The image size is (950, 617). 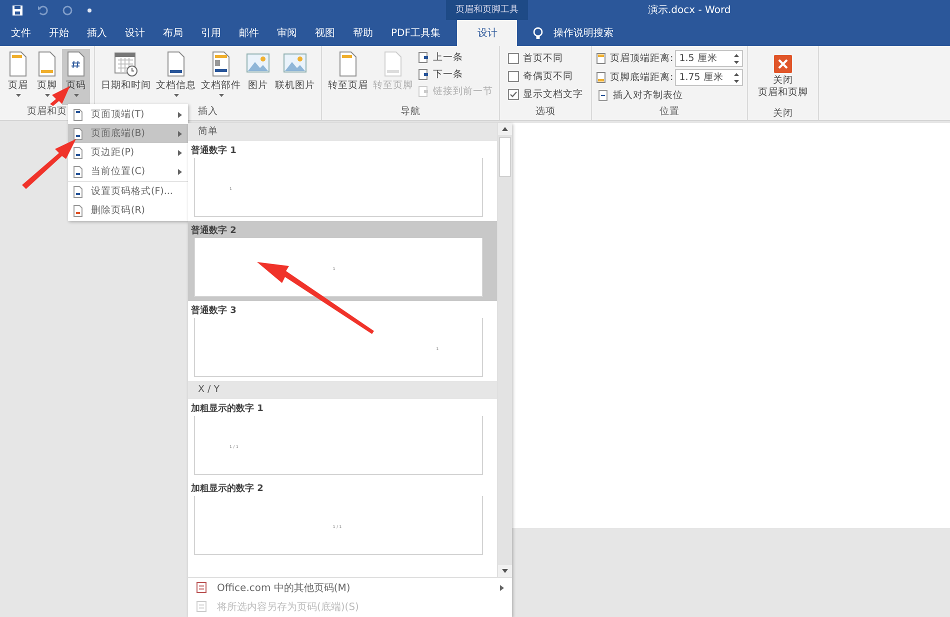 I want to click on window-title: 演示.docx - Word, so click(x=689, y=10).